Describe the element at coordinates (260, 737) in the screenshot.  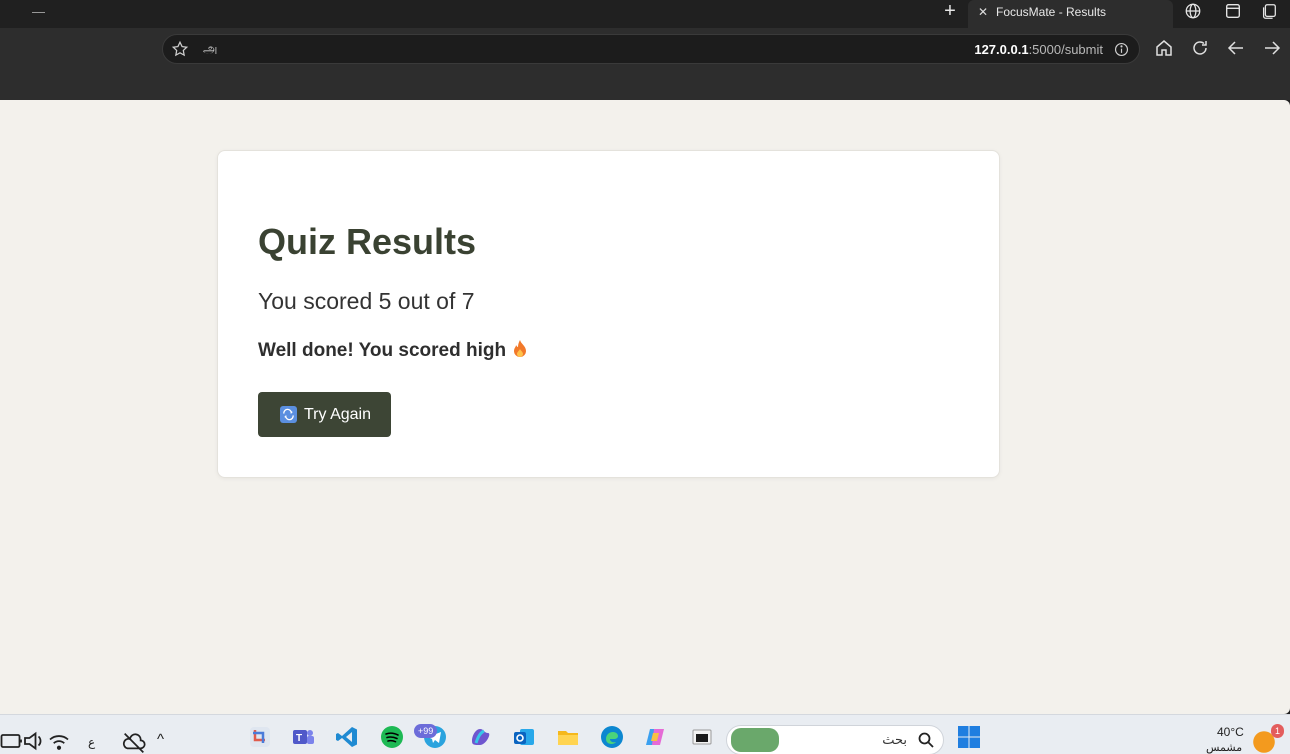
I see `snipping-tool-icon` at that location.